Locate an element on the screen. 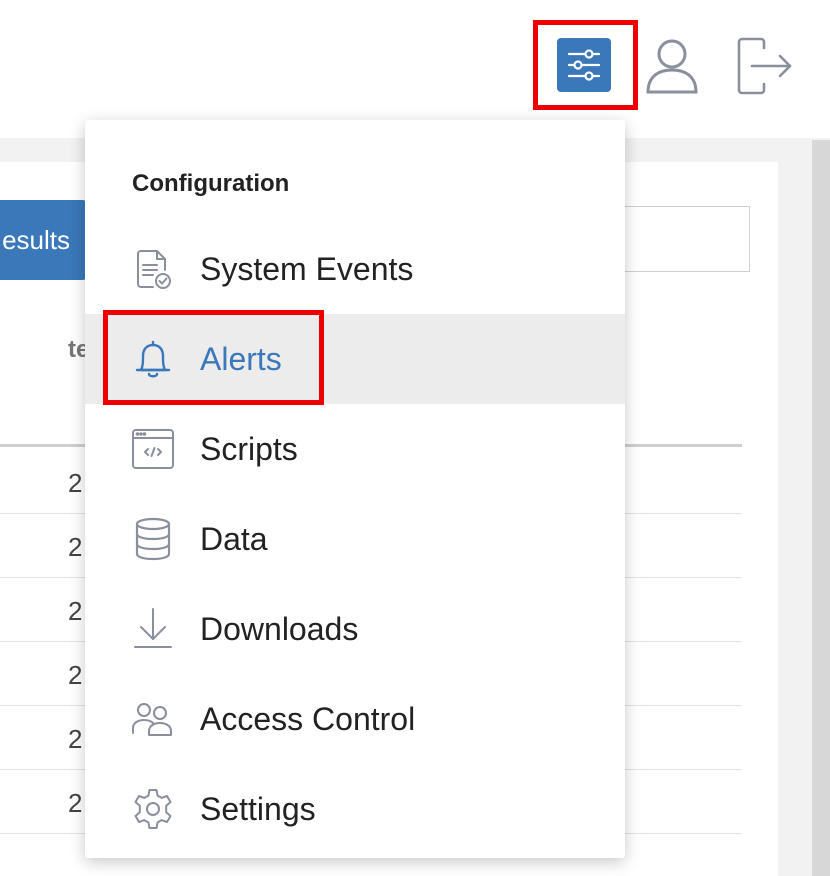  logout-icon is located at coordinates (764, 66).